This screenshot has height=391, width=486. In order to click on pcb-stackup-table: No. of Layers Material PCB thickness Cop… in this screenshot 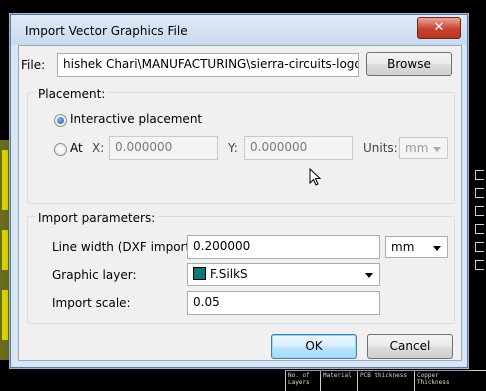, I will do `click(385, 380)`.